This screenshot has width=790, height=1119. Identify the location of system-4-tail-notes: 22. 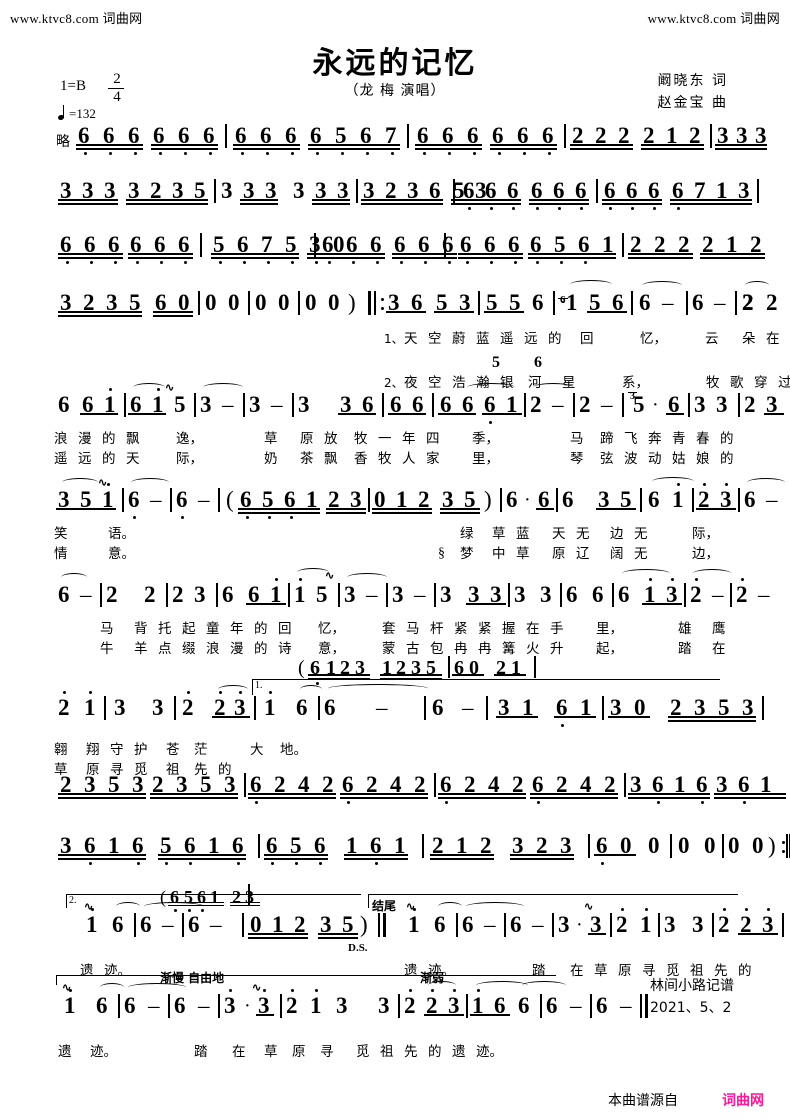
(395, 307).